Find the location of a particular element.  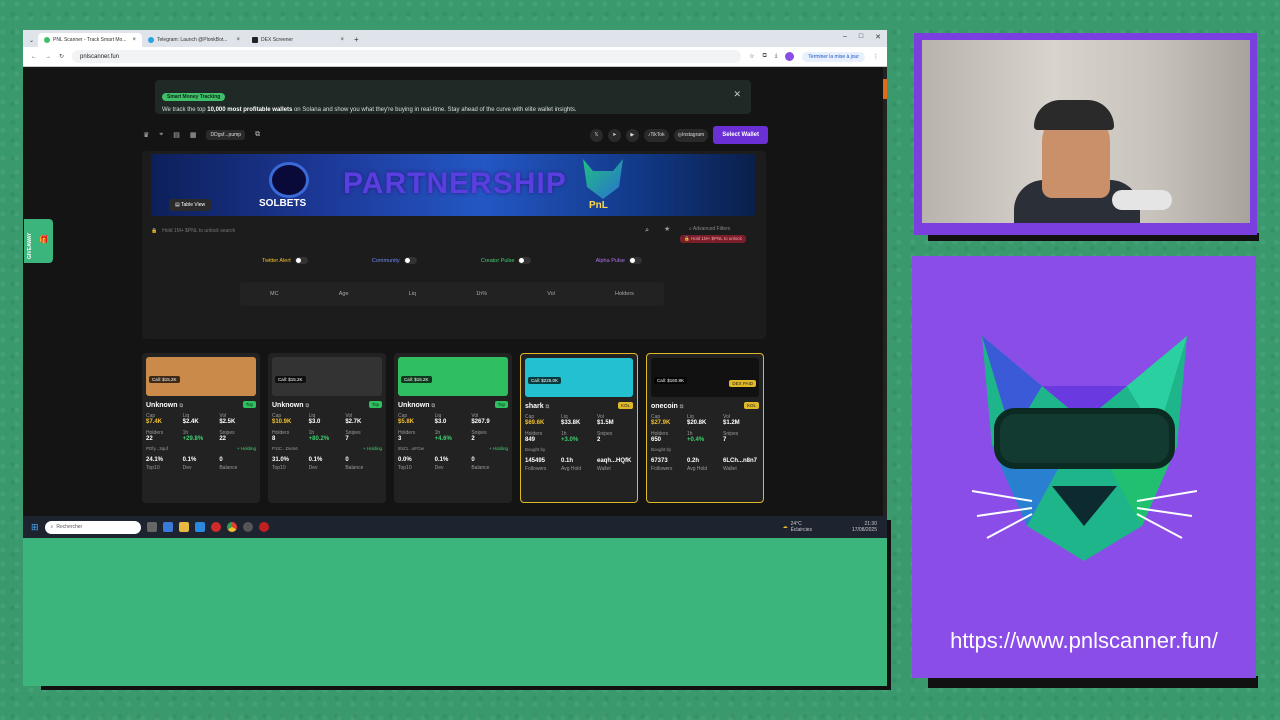

filter-liq: Liq is located at coordinates (412, 294).